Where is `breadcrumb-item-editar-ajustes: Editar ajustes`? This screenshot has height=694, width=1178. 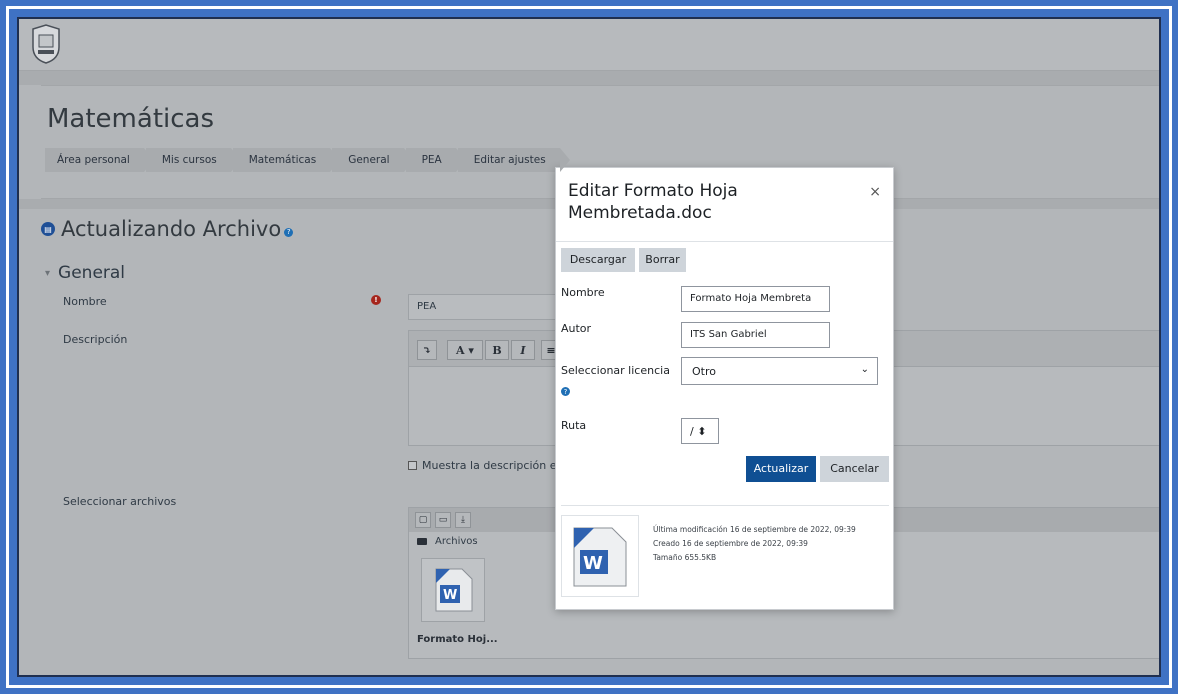
breadcrumb-item-editar-ajustes: Editar ajustes is located at coordinates (513, 160).